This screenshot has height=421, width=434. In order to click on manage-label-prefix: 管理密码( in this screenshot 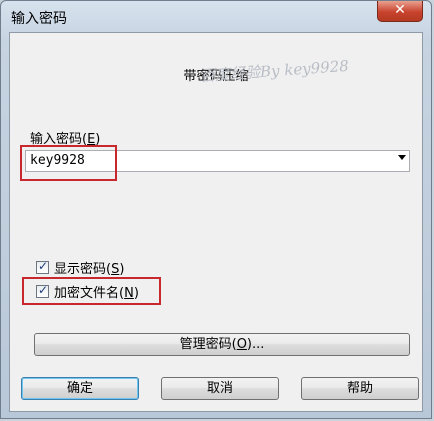, I will do `click(208, 344)`.